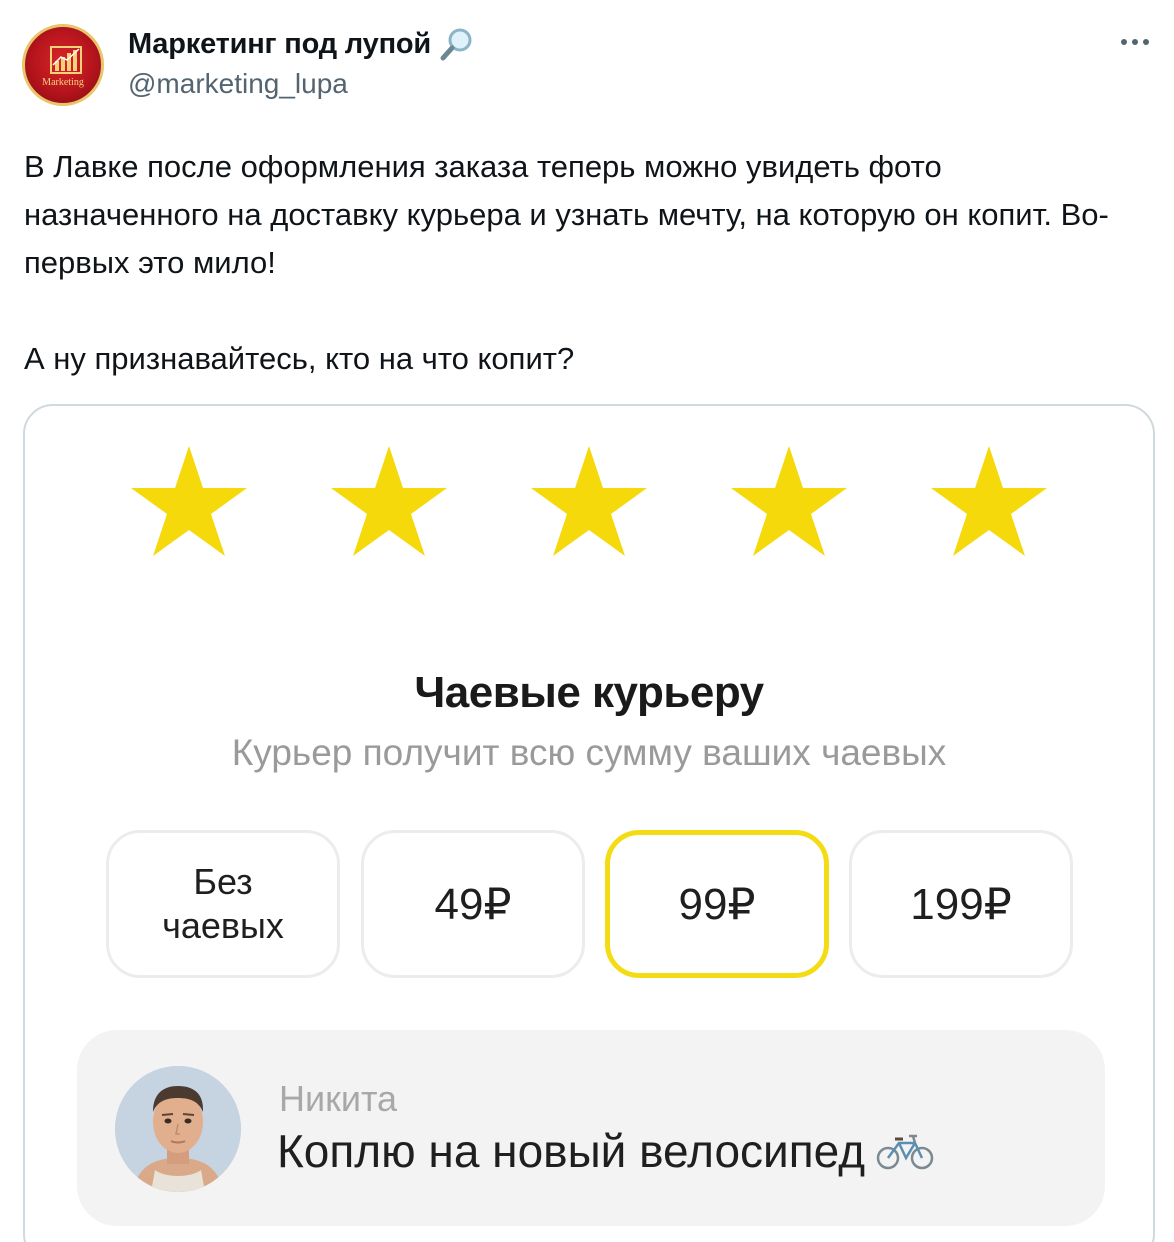 The image size is (1174, 1242). What do you see at coordinates (66, 60) in the screenshot?
I see `chart-logo-icon` at bounding box center [66, 60].